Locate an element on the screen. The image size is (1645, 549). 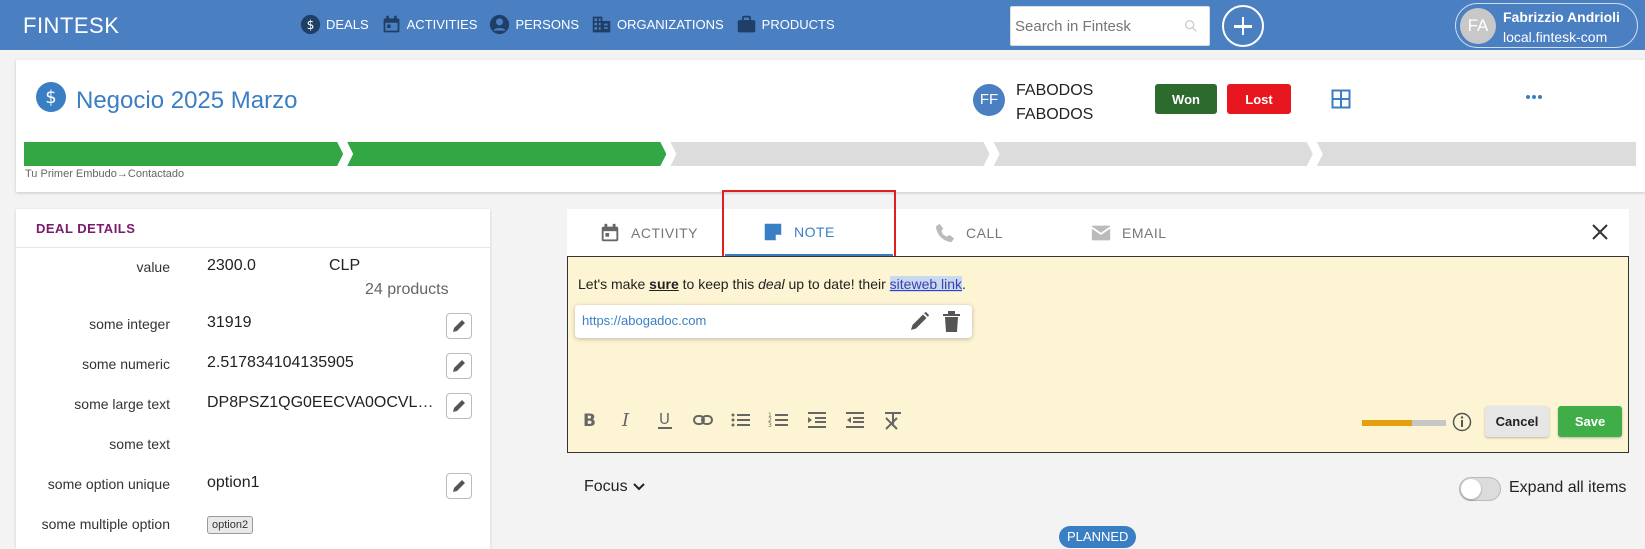
phone-icon is located at coordinates (945, 232).